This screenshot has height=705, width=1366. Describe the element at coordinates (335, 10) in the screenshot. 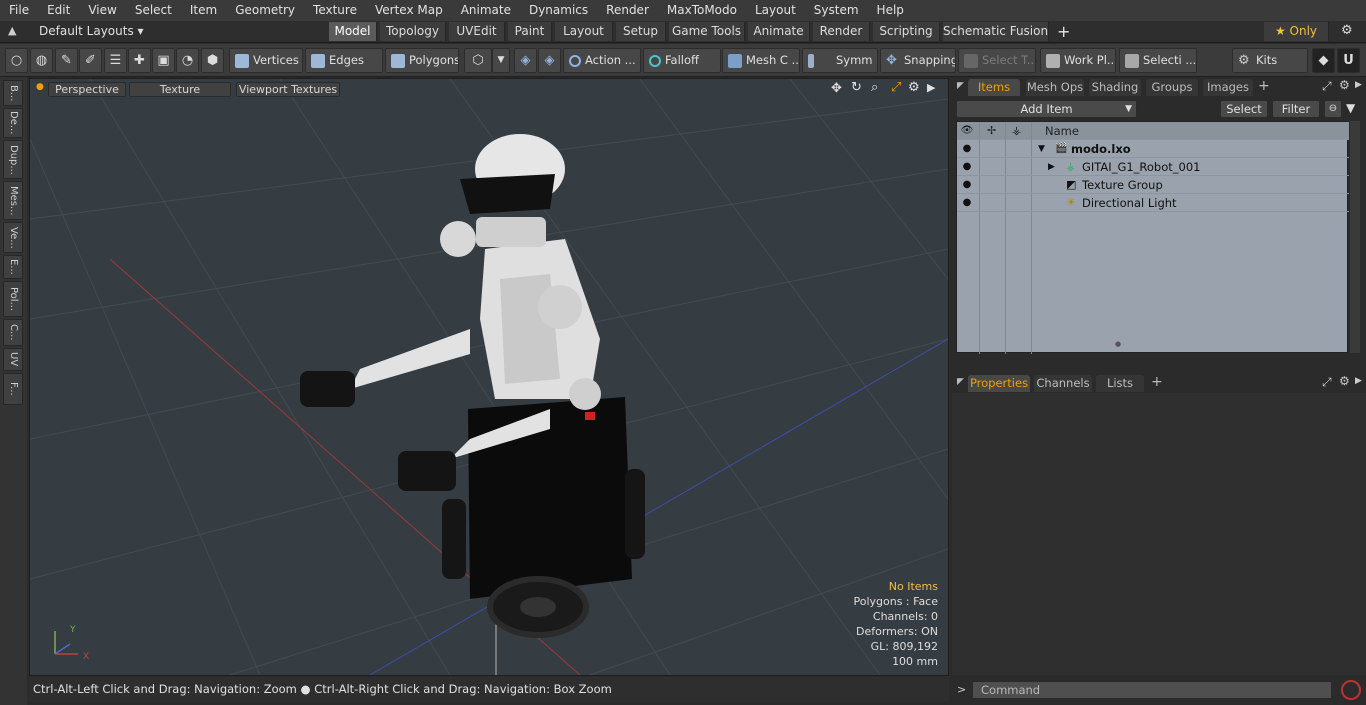

I see `menu-texture: Texture` at that location.